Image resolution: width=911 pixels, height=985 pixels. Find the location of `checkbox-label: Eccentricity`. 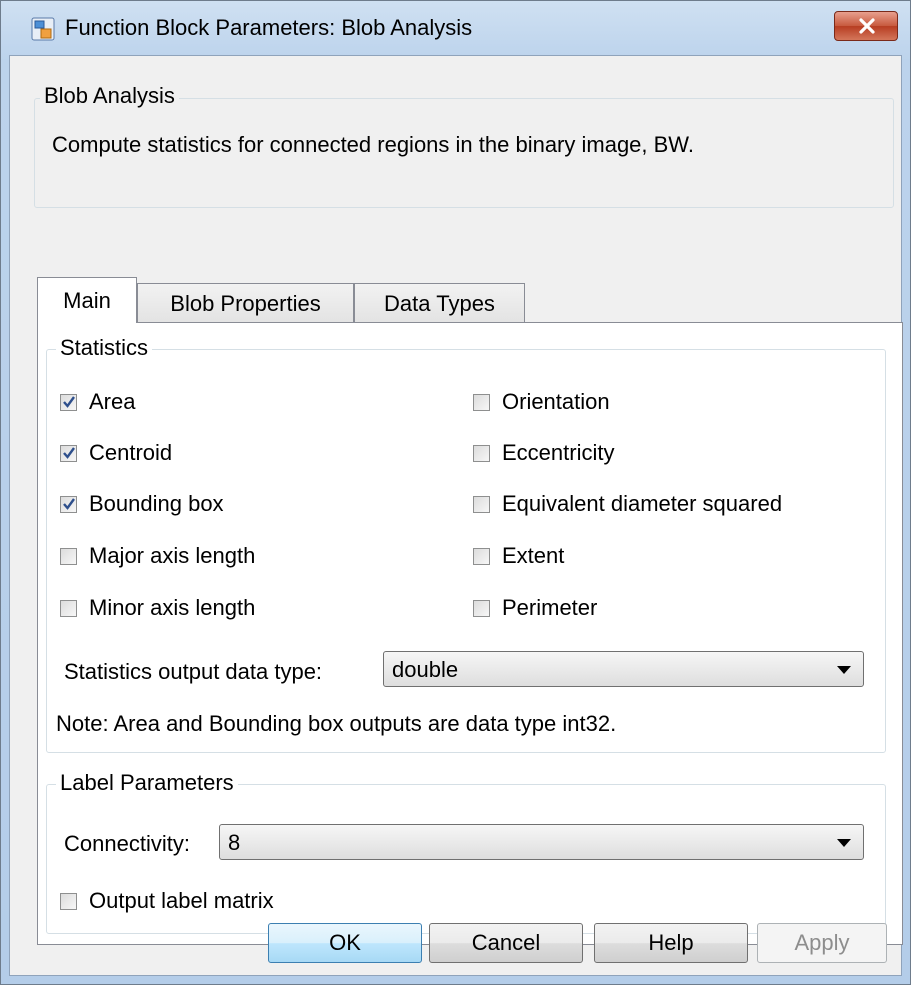

checkbox-label: Eccentricity is located at coordinates (558, 452).